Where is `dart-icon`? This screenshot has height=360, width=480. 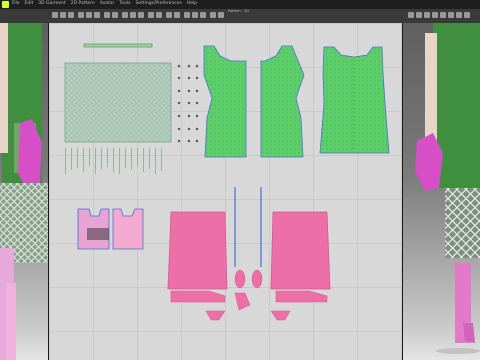
dart-icon is located at coordinates (115, 15).